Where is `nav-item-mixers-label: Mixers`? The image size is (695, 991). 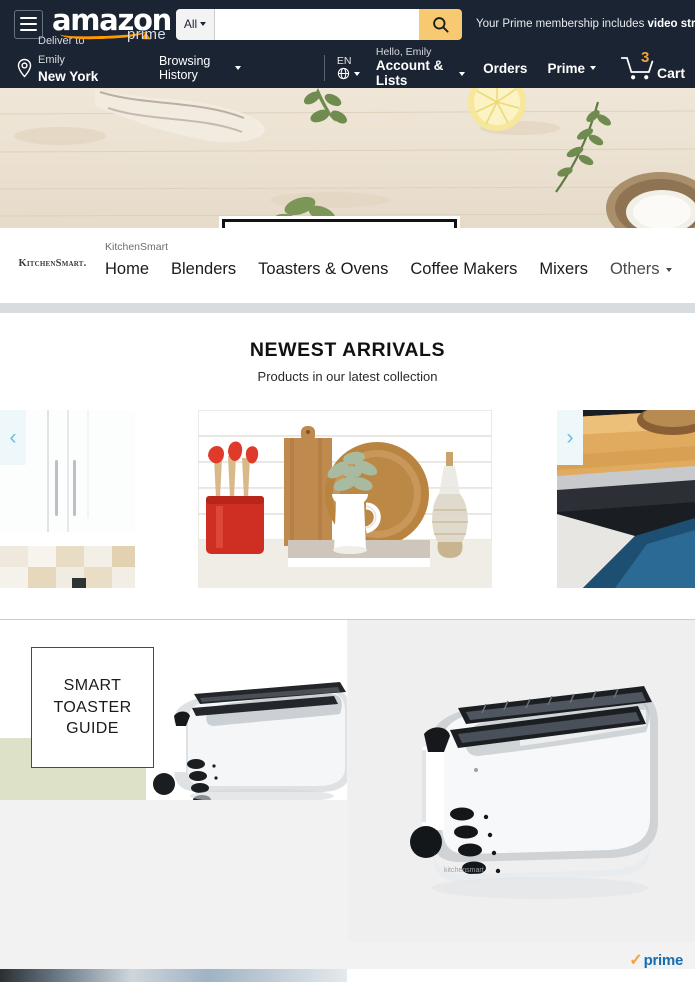
nav-item-mixers-label: Mixers is located at coordinates (563, 269).